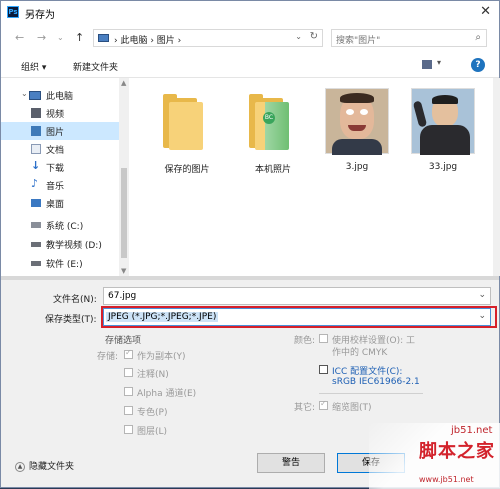 The width and height of the screenshot is (500, 489). Describe the element at coordinates (40, 15) in the screenshot. I see `window-title: 另存为` at that location.